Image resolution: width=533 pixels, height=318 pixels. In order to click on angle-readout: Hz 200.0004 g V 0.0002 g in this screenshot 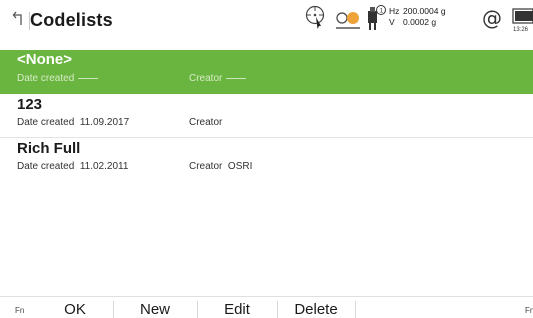, I will do `click(417, 17)`.